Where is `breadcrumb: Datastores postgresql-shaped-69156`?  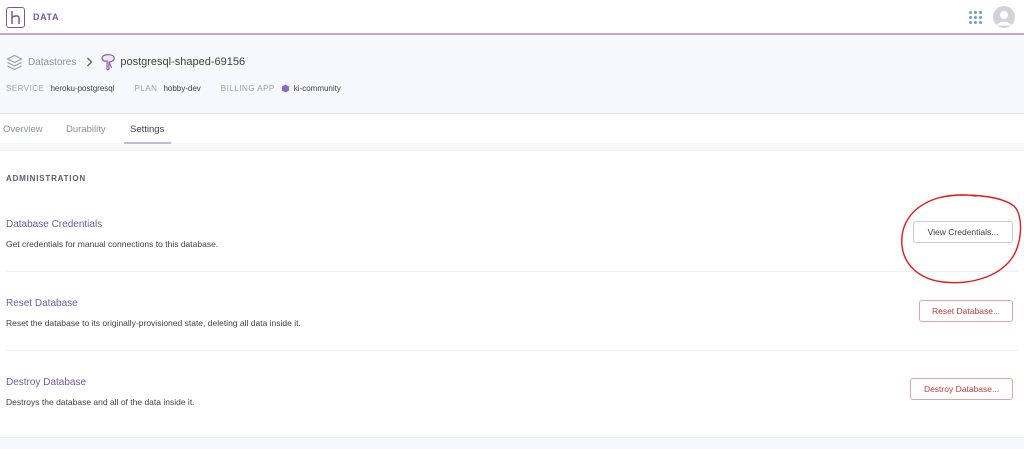 breadcrumb: Datastores postgresql-shaped-69156 is located at coordinates (125, 62).